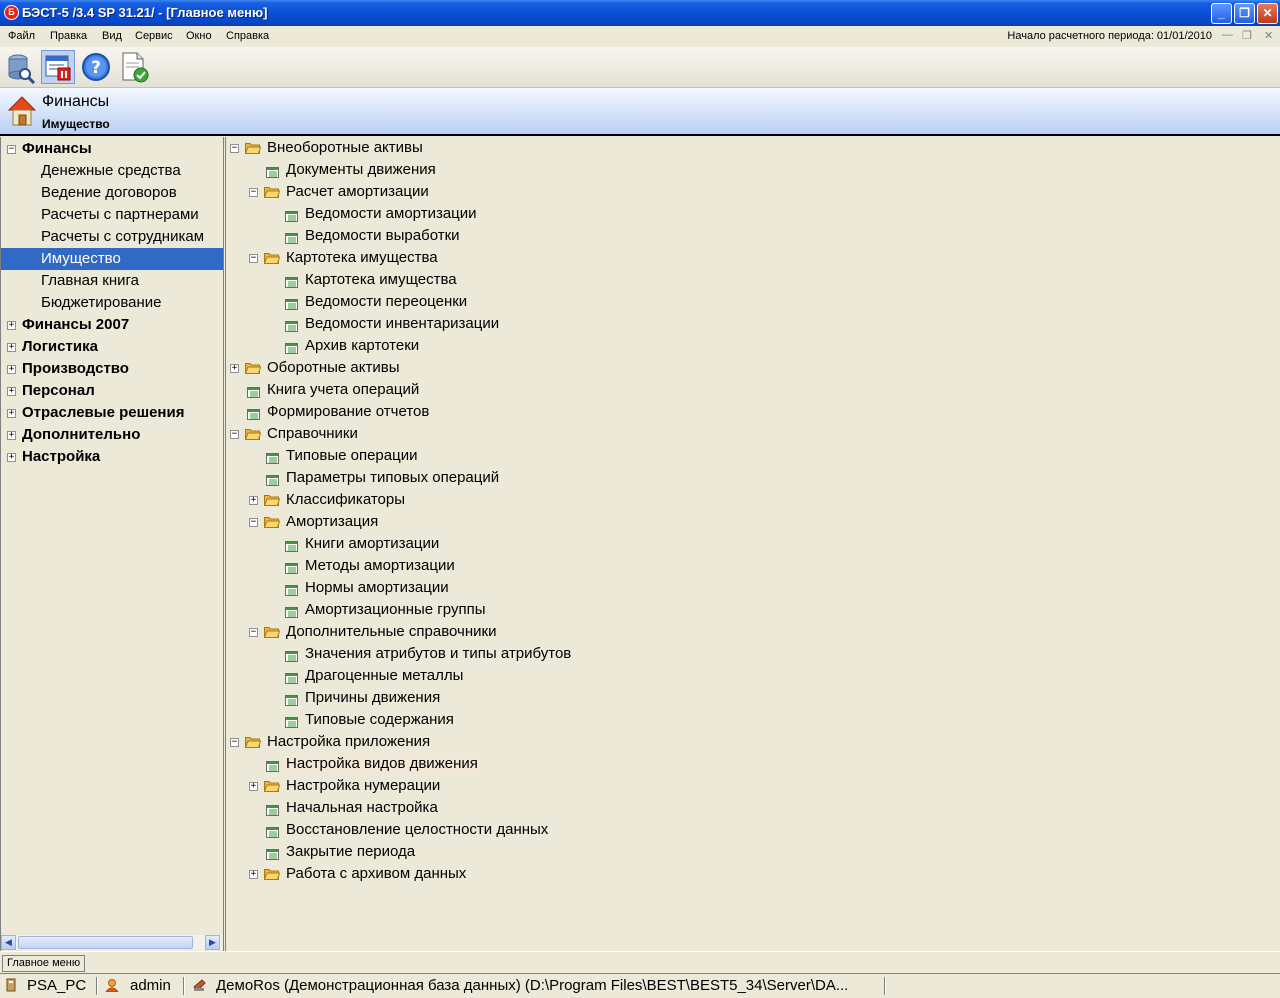 Image resolution: width=1280 pixels, height=998 pixels. Describe the element at coordinates (751, 302) in the screenshot. I see `function-tree-item: Ведомости переоценки` at that location.